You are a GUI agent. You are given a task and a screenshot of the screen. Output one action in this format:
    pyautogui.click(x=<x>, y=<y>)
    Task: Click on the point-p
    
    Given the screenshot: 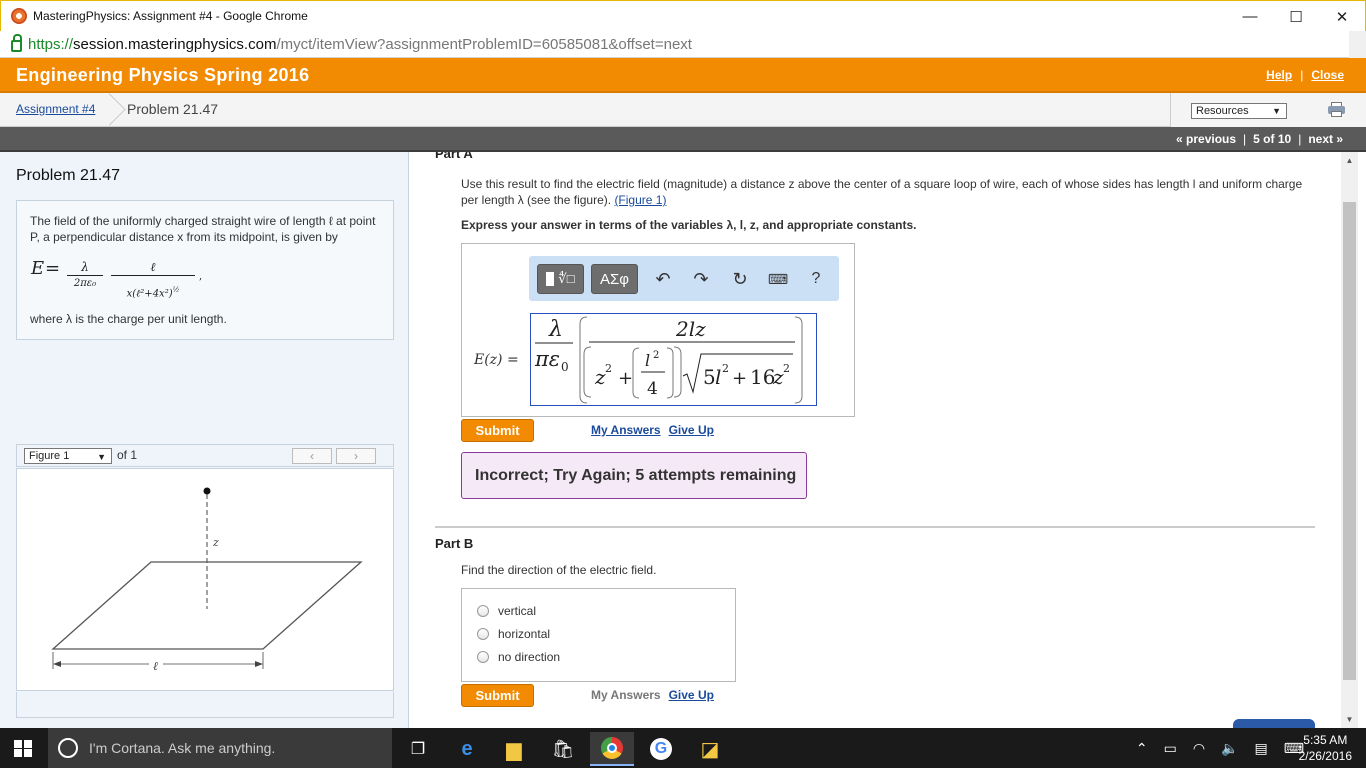 What is the action you would take?
    pyautogui.click(x=207, y=491)
    